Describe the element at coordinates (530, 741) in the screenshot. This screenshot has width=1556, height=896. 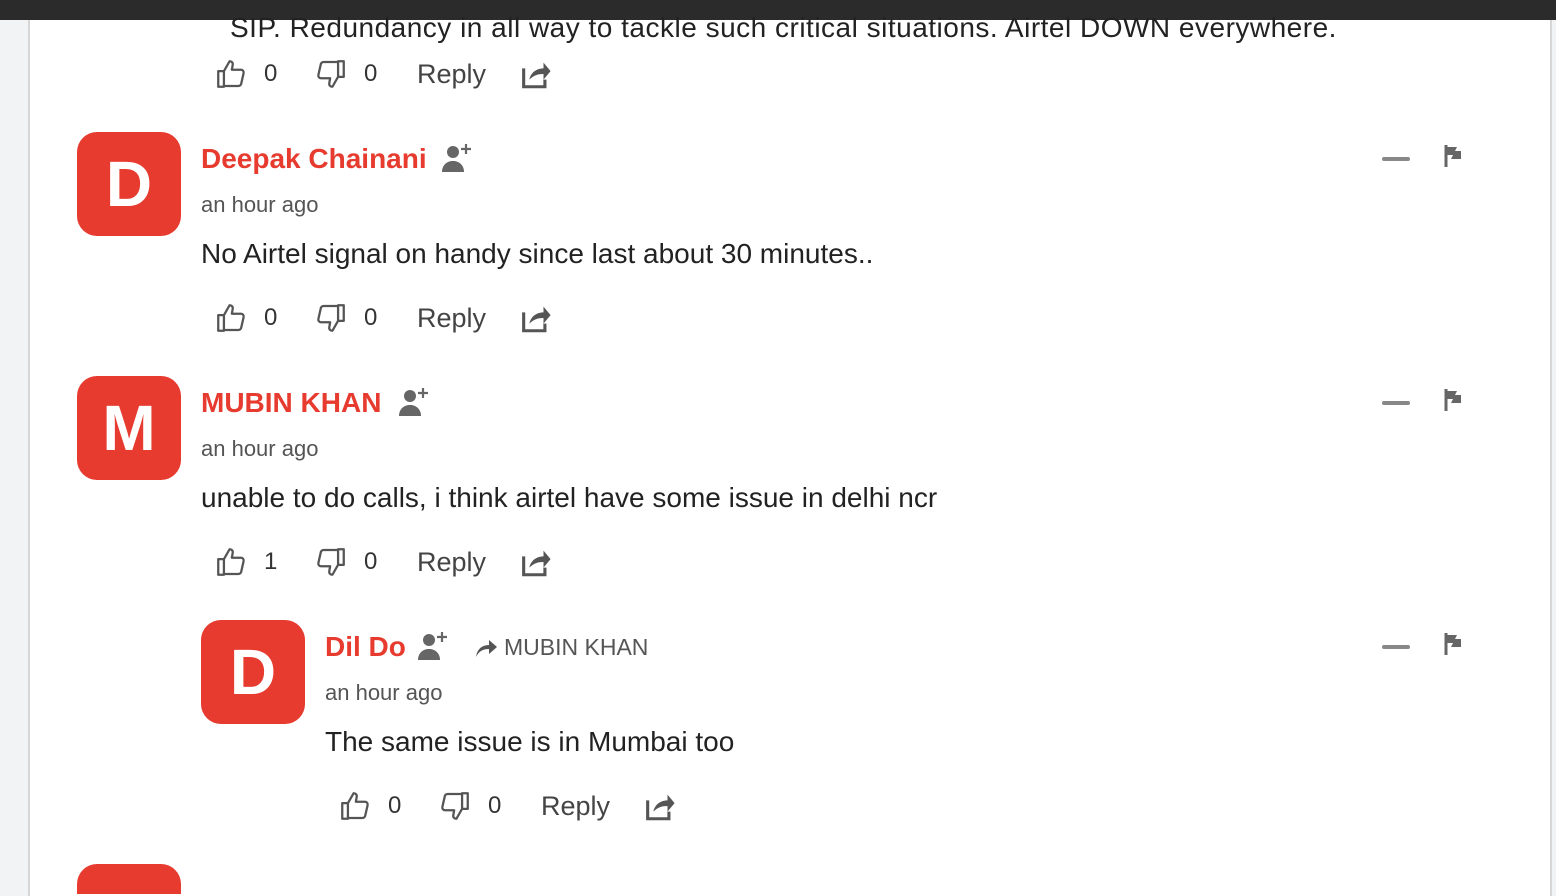
I see `comment-text: The same issue is in Mumbai too` at that location.